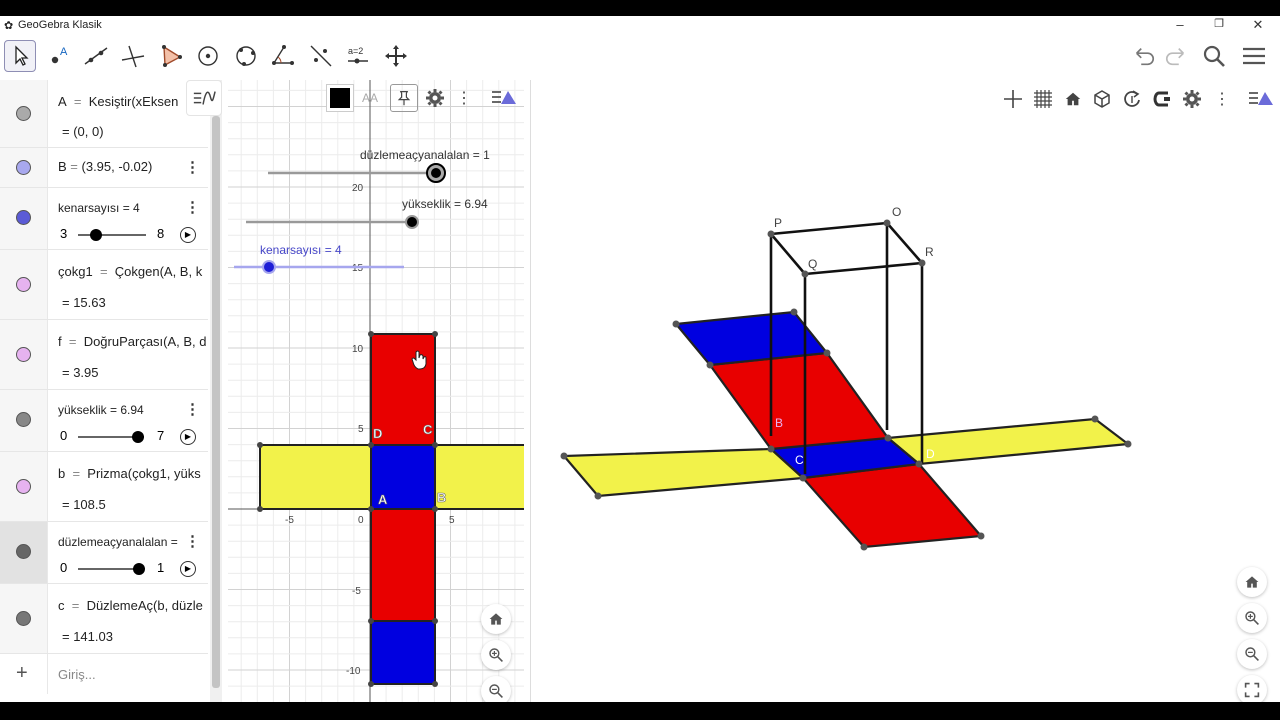  I want to click on minimize-icon: –, so click(1180, 24).